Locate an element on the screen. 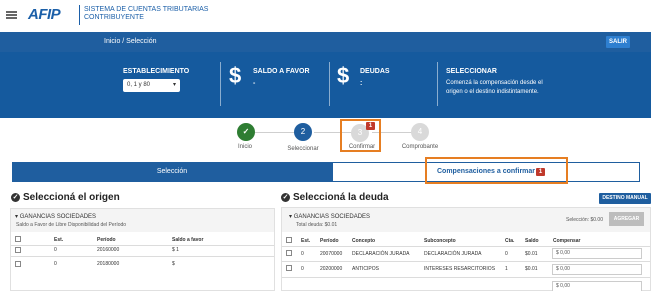  deuda-col-cta: Cta. is located at coordinates (510, 241).